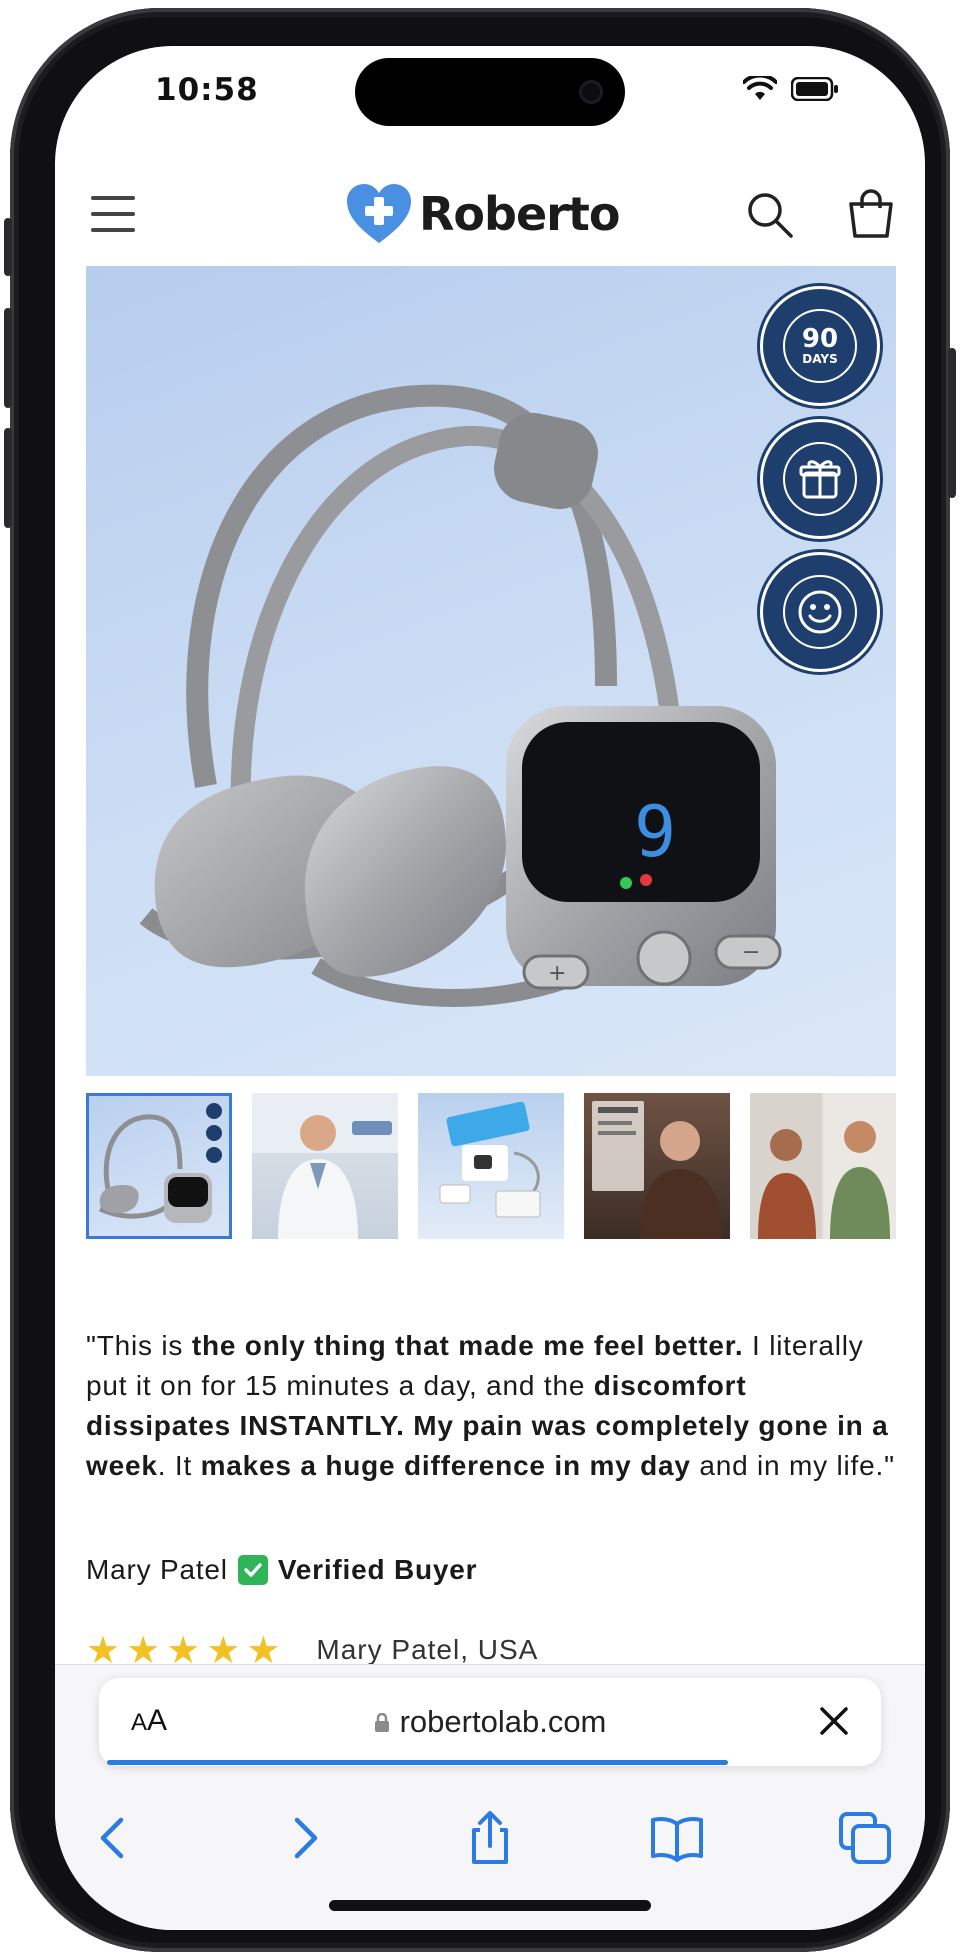  Describe the element at coordinates (467, 1345) in the screenshot. I see `quote-highlight: the only thing that made me feel better.` at that location.